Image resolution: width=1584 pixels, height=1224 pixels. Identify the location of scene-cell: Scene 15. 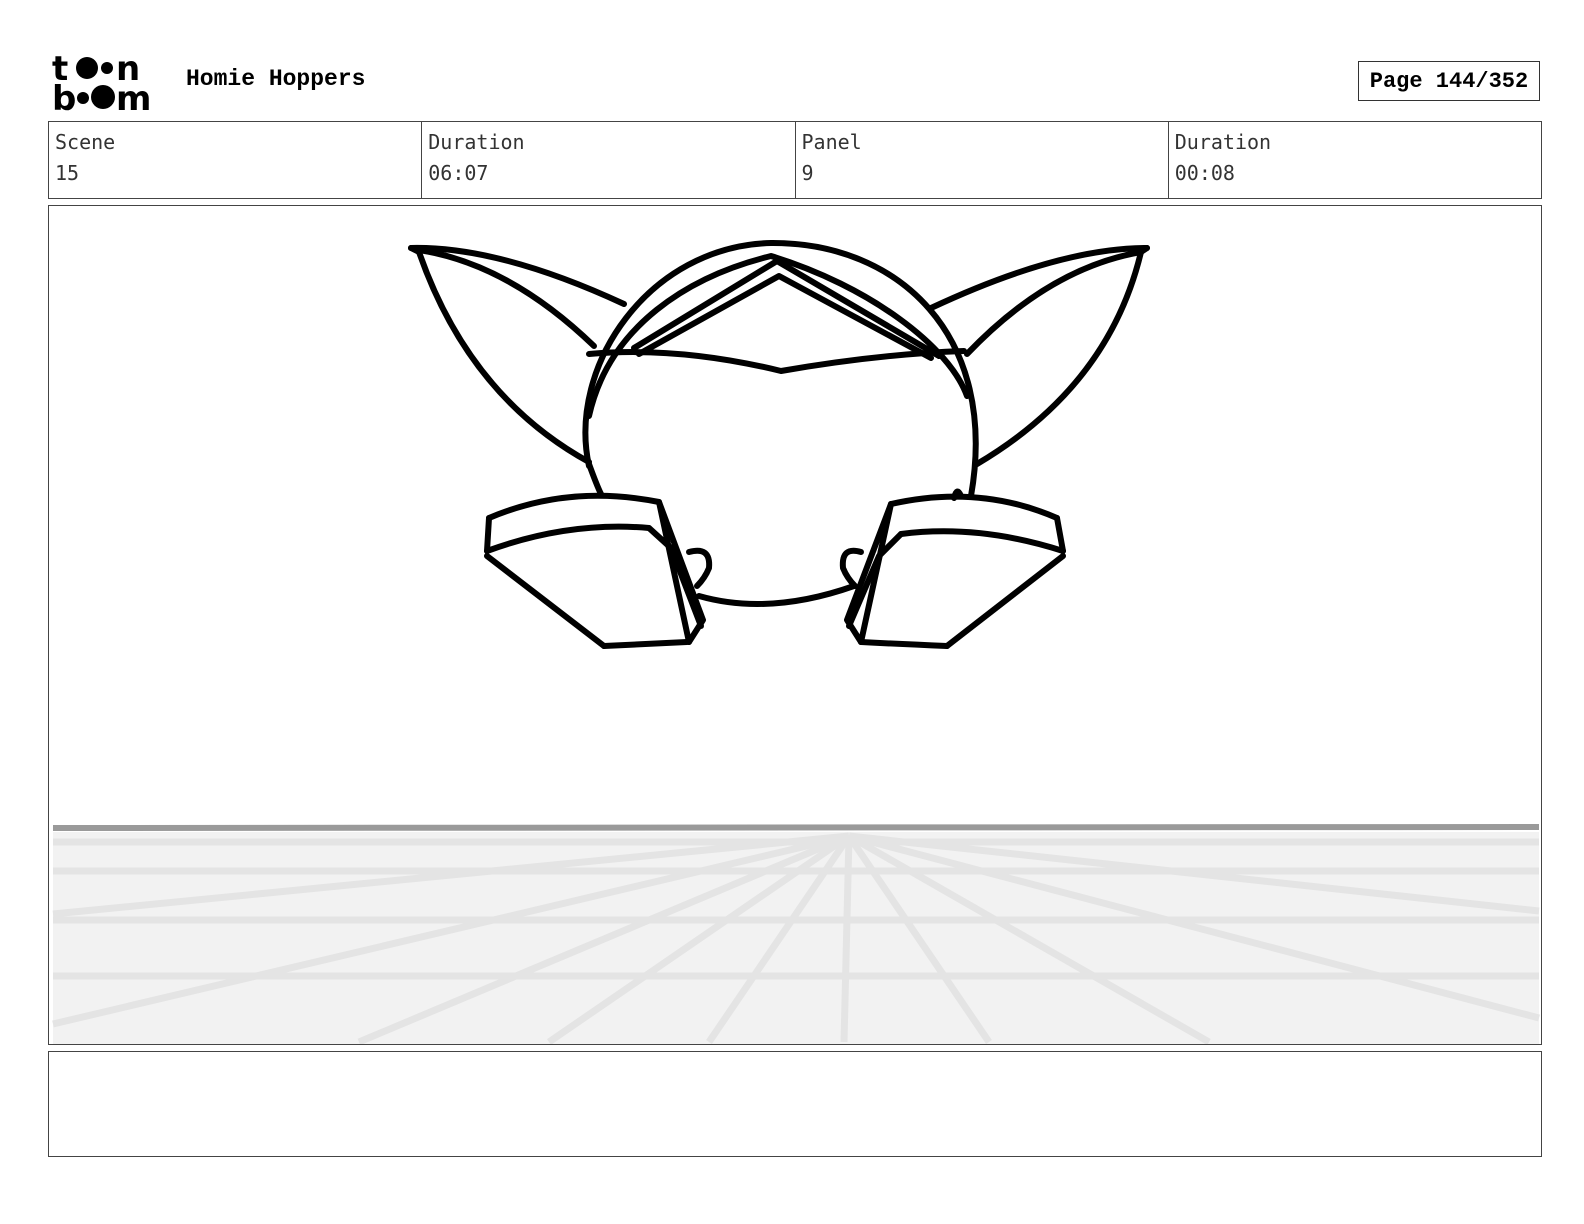
(236, 160).